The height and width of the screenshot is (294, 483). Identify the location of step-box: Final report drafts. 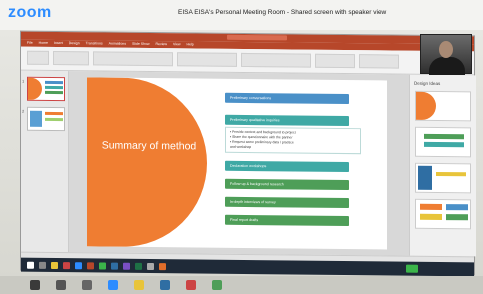
(287, 220).